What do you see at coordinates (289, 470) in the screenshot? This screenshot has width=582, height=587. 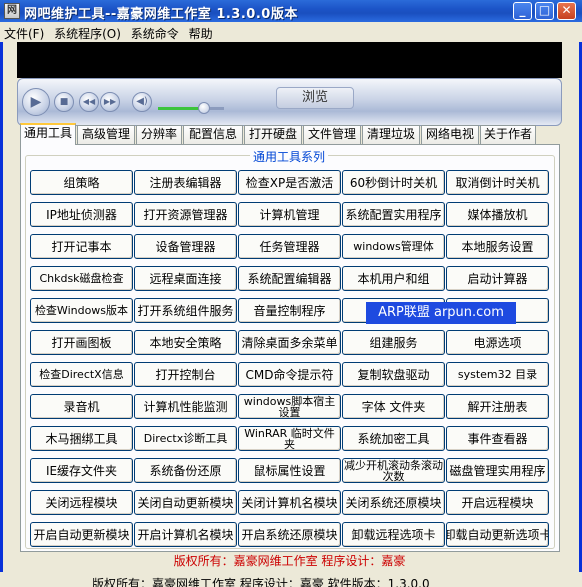 I see `tool-button-r9-c2: 鼠标属性设置` at bounding box center [289, 470].